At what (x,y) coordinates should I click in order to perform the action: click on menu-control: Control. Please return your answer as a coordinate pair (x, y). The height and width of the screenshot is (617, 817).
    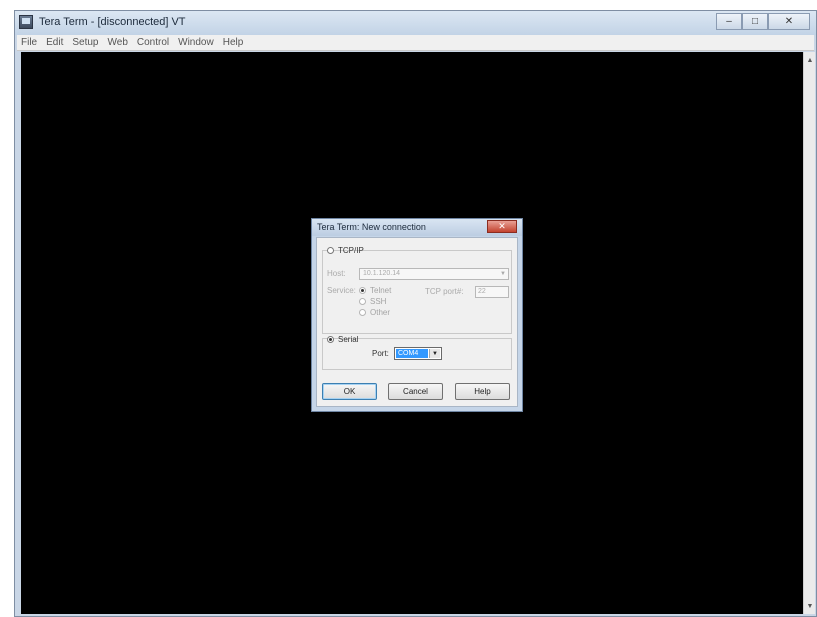
    Looking at the image, I should click on (153, 42).